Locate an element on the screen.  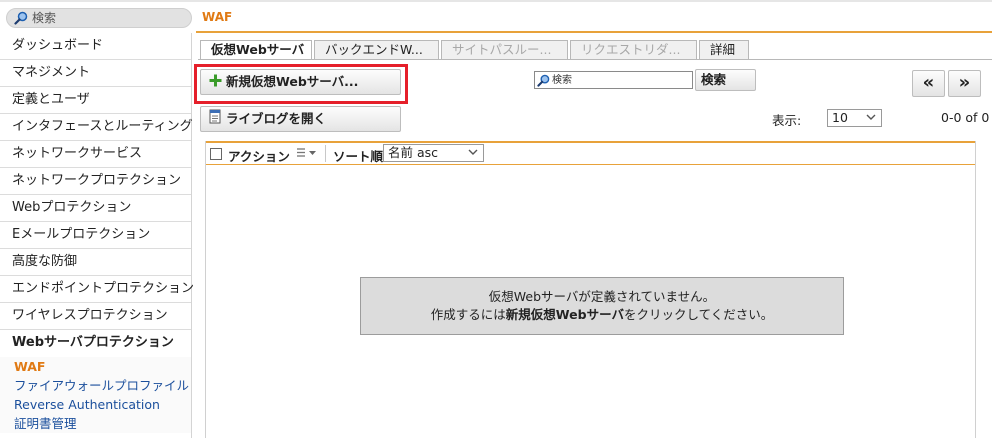
display-count-value: 10 is located at coordinates (840, 117).